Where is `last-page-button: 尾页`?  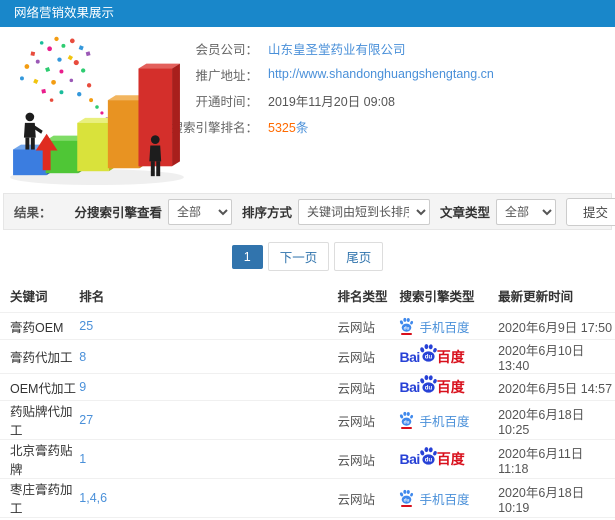
last-page-button: 尾页 is located at coordinates (359, 256).